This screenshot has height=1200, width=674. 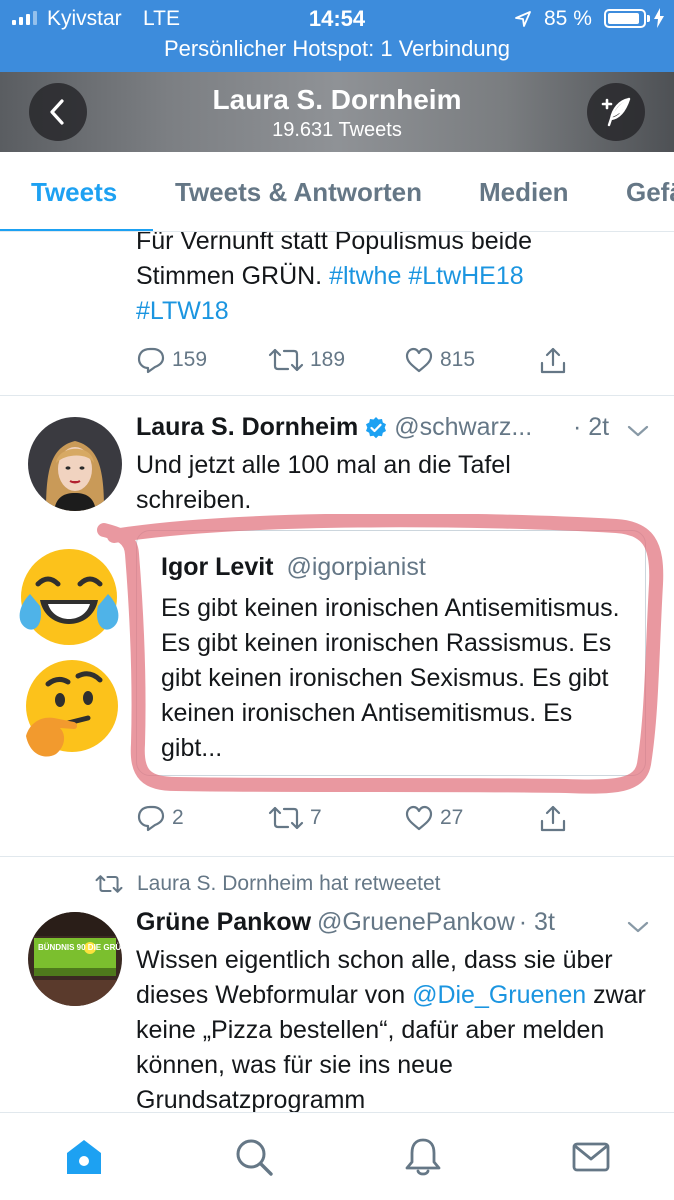 I want to click on avatar-gruene-image: BÜNDNIS 90 DIE GRÜNEN, so click(x=75, y=959).